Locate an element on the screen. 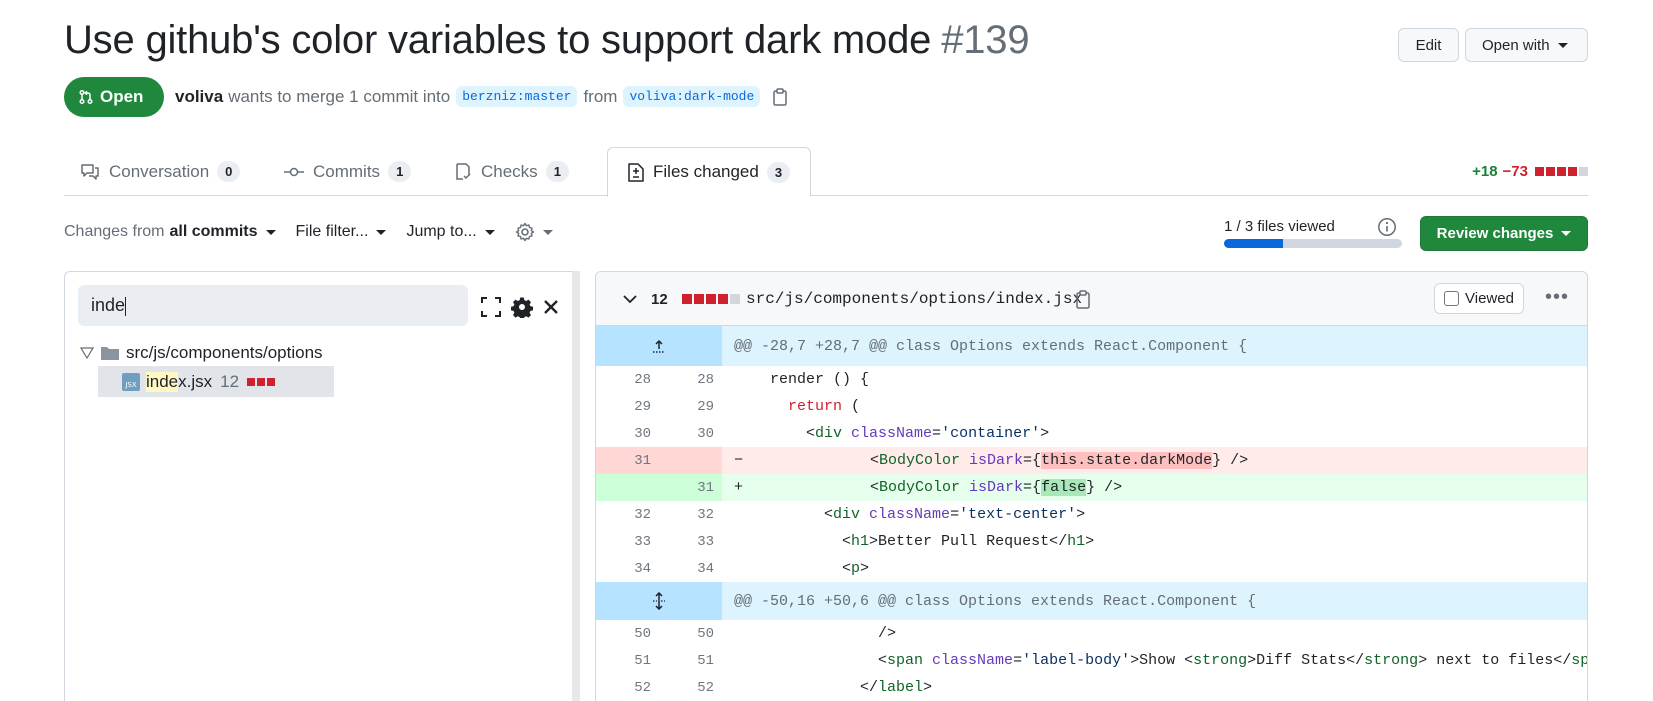  old-line-number: 51 is located at coordinates (627, 660).